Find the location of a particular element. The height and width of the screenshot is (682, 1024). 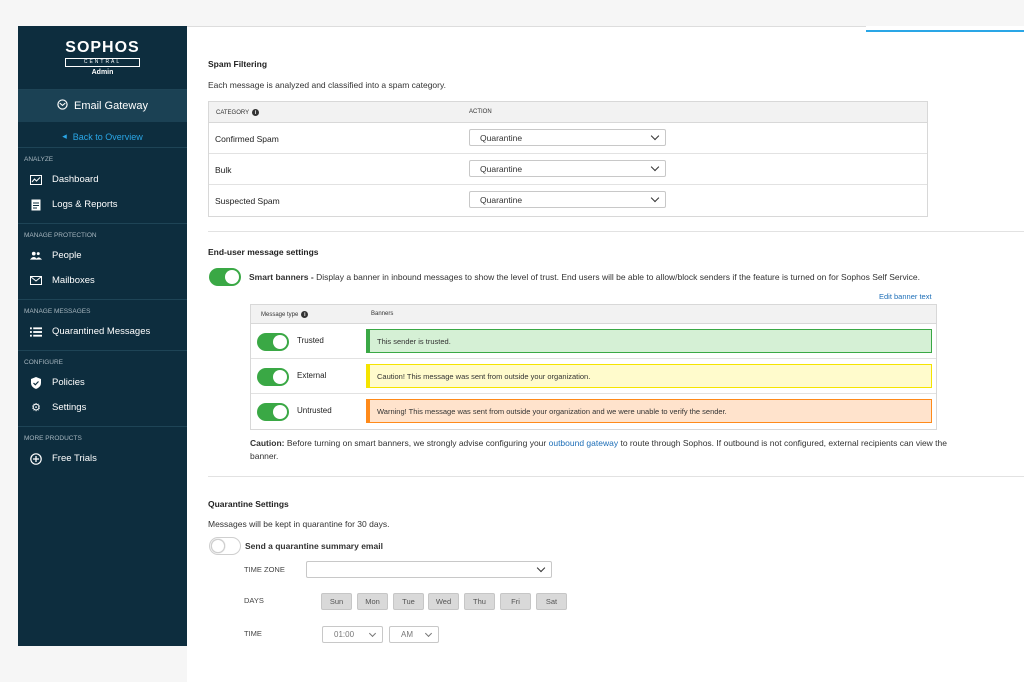

tab-indicator is located at coordinates (945, 31).